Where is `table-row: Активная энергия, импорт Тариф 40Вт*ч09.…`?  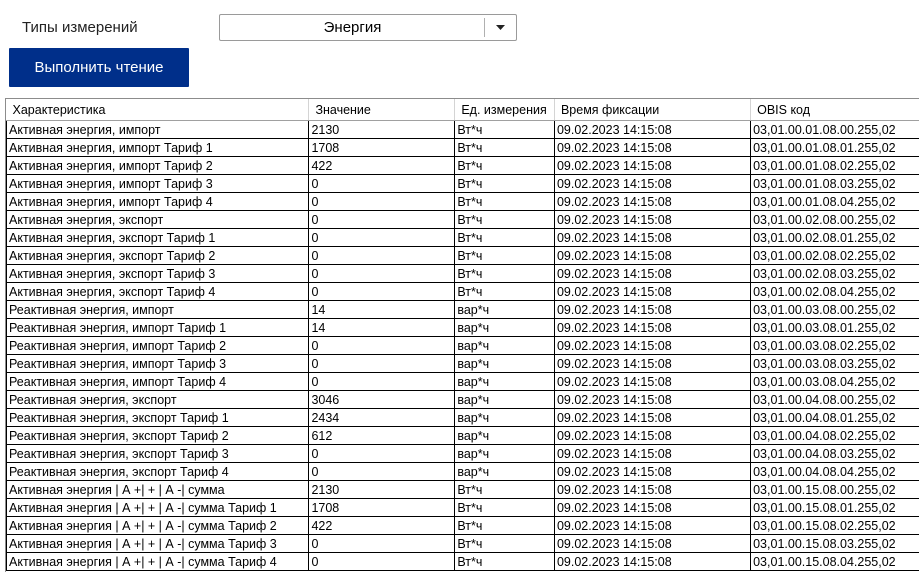
table-row: Активная энергия, импорт Тариф 40Вт*ч09.… is located at coordinates (463, 202).